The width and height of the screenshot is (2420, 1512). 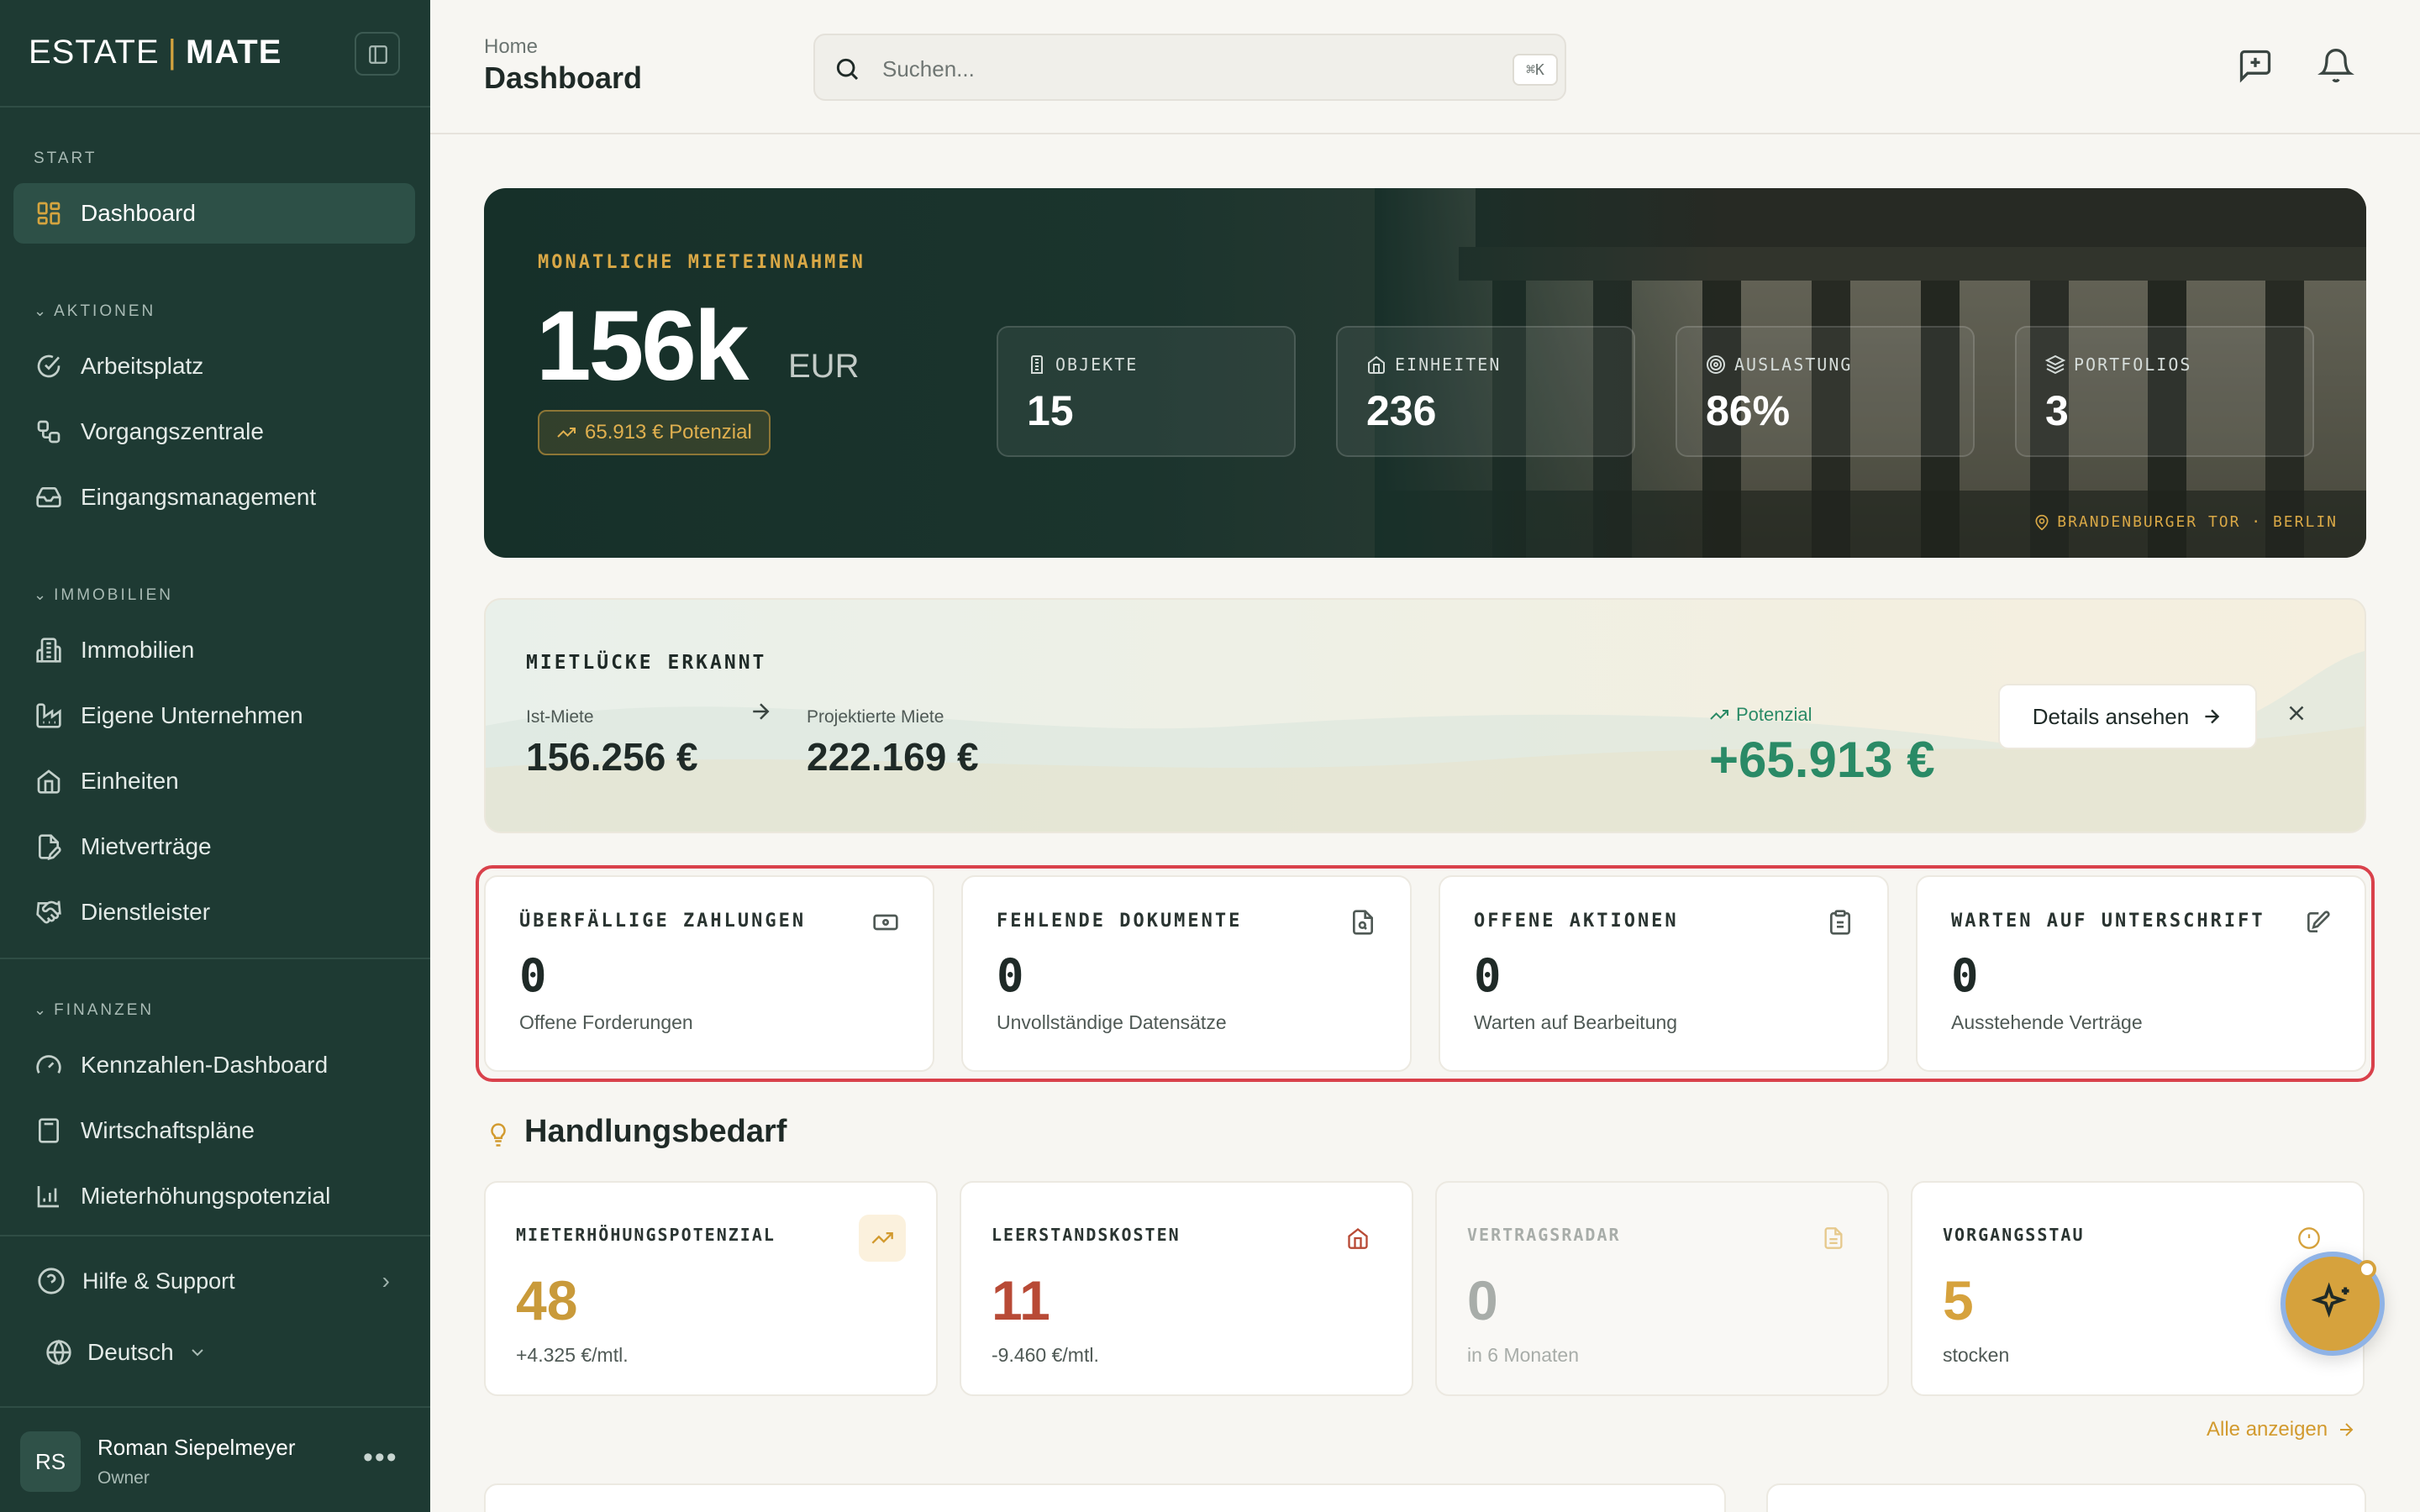 What do you see at coordinates (130, 781) in the screenshot?
I see `sidebar-item-label: Einheiten` at bounding box center [130, 781].